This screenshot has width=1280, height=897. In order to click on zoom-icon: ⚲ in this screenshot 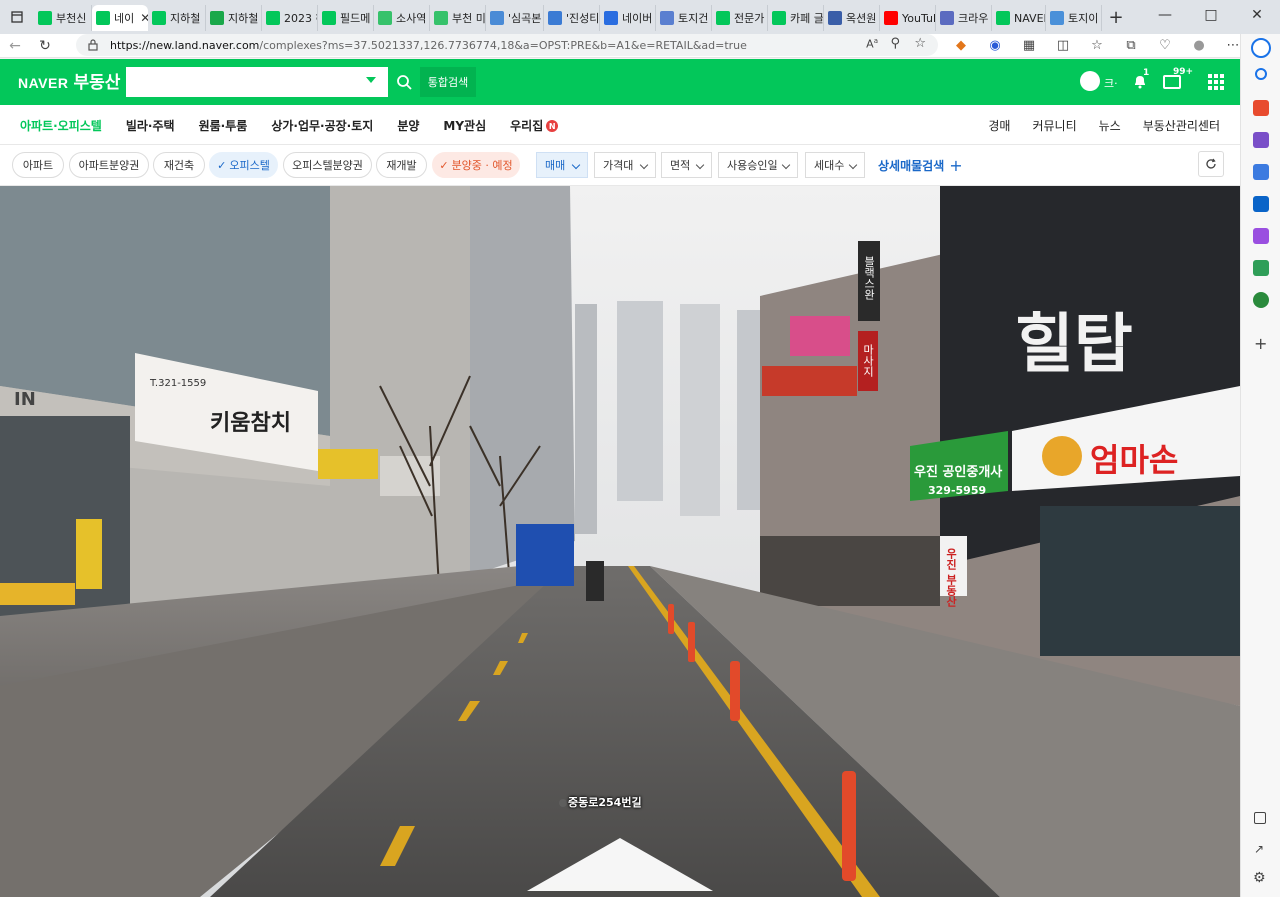, I will do `click(895, 43)`.